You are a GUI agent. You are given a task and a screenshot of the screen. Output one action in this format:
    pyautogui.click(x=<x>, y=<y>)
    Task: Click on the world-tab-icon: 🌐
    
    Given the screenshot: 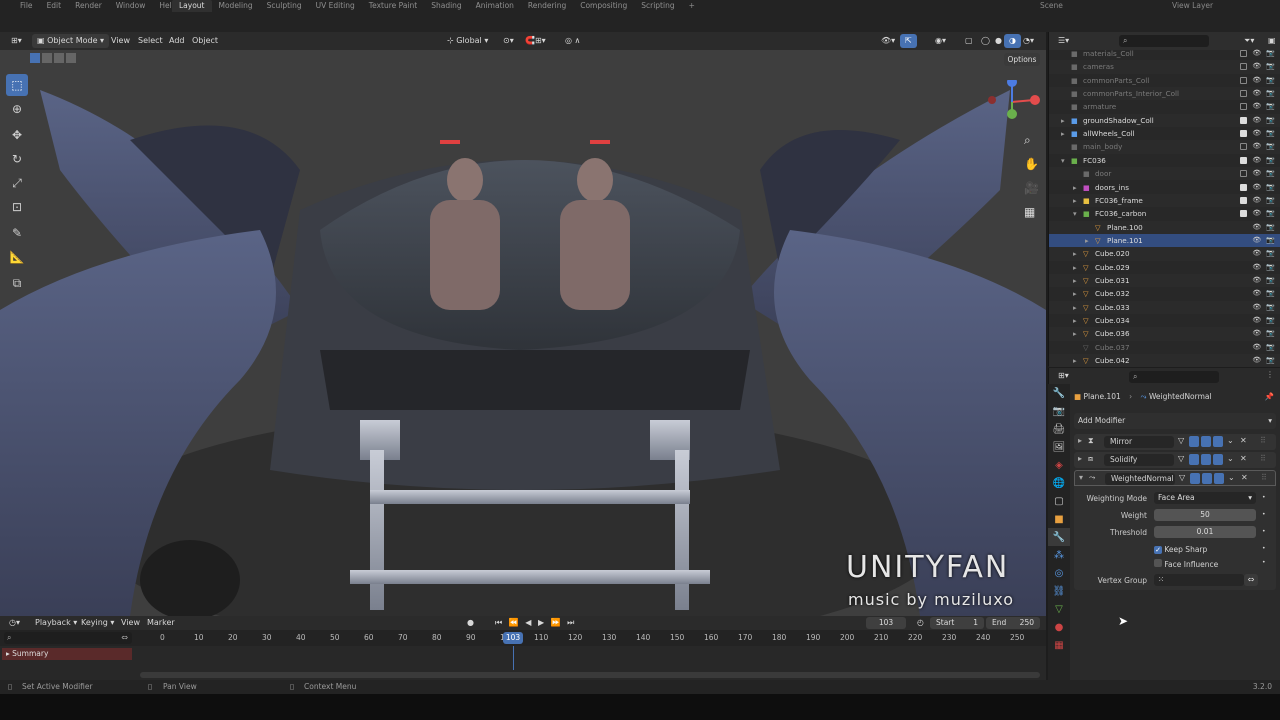 What is the action you would take?
    pyautogui.click(x=1059, y=483)
    